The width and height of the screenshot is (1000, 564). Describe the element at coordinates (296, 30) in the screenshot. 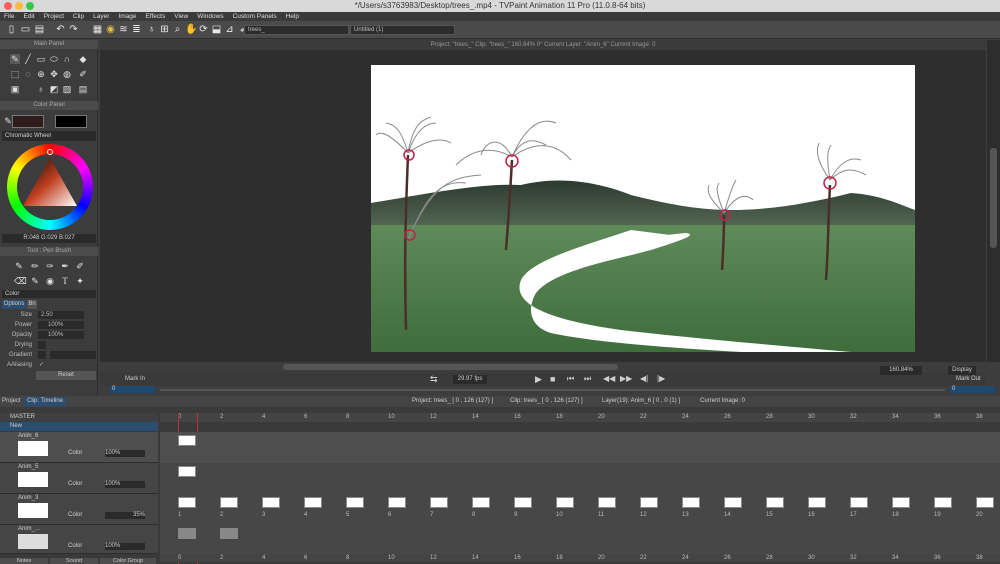

I see `brush-preset-select: trees_` at that location.